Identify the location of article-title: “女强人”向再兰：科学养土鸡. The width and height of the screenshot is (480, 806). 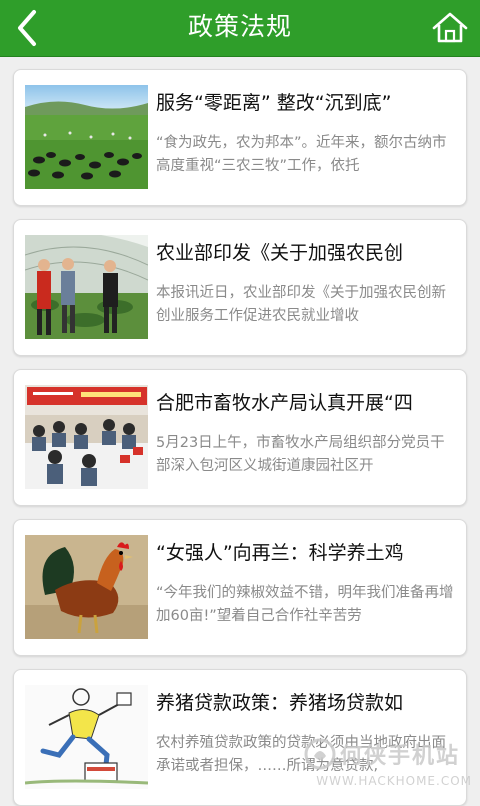
(280, 553).